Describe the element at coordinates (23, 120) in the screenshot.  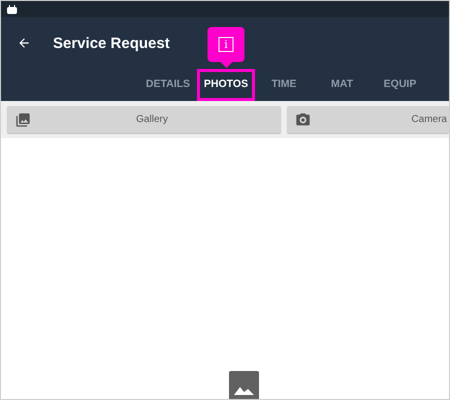
I see `gallery-icon` at that location.